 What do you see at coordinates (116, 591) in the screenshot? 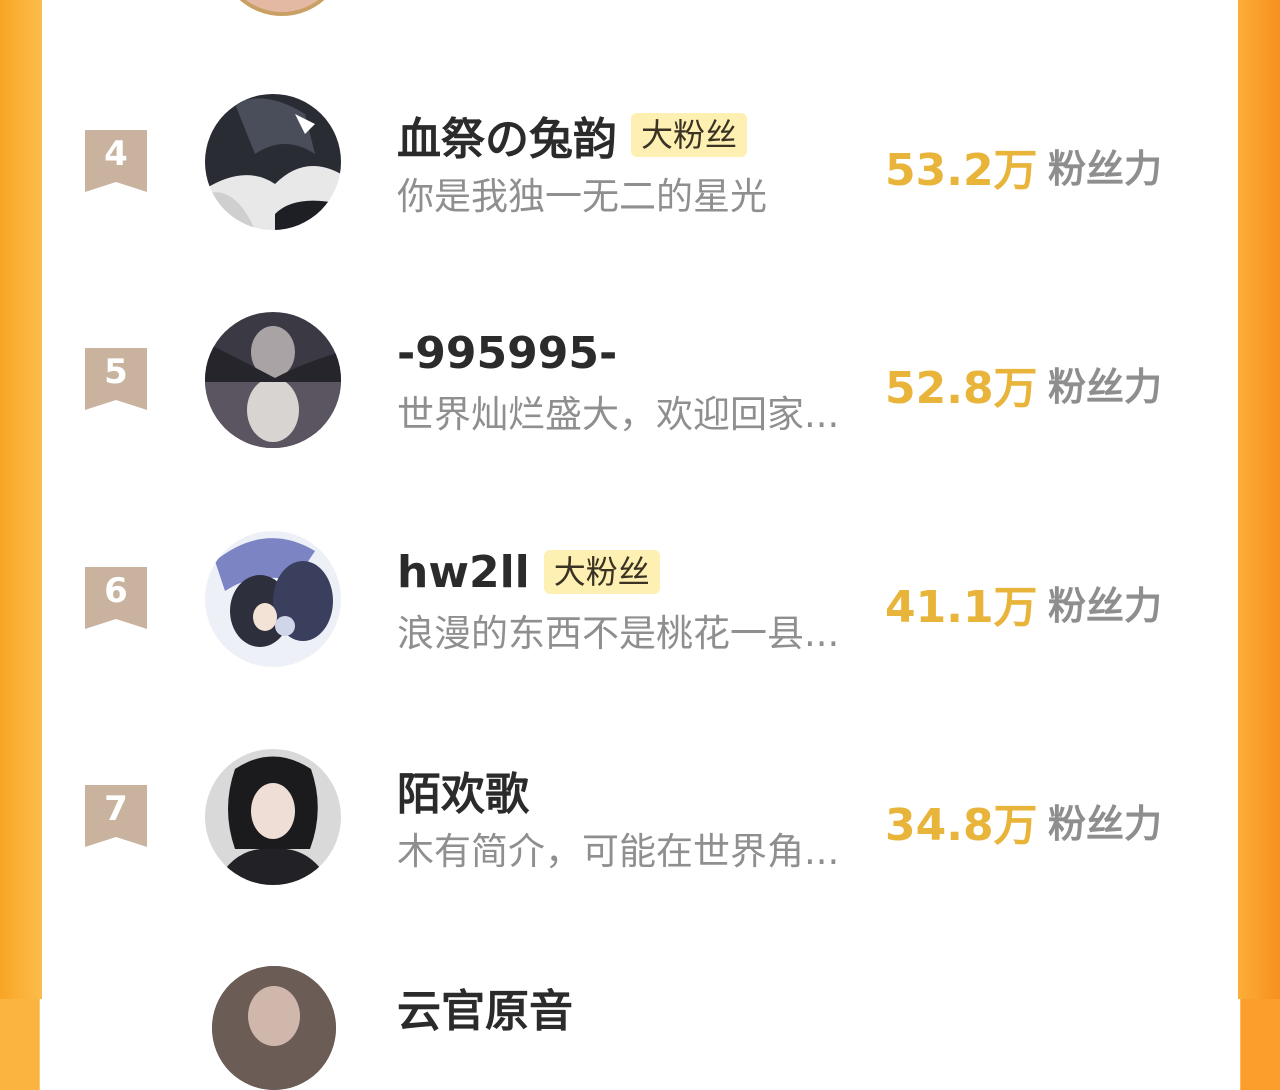
I see `rank-number: 6` at bounding box center [116, 591].